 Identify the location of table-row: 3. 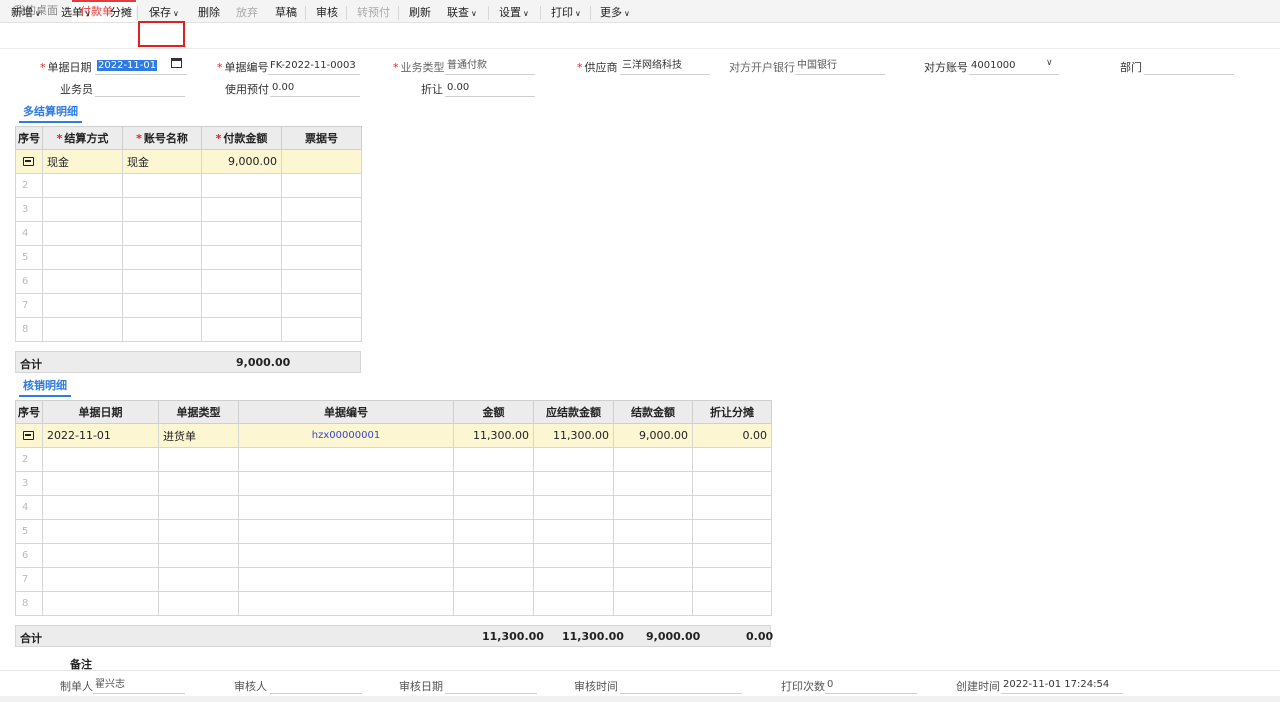
(393, 483).